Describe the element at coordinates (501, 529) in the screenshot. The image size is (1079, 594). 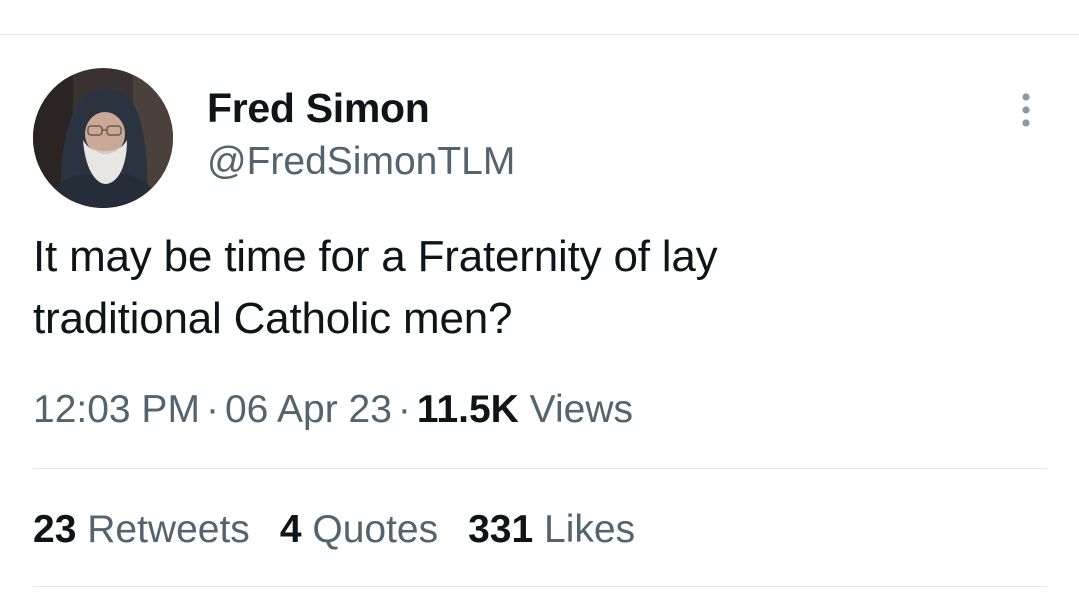
I see `likes-count: 331` at that location.